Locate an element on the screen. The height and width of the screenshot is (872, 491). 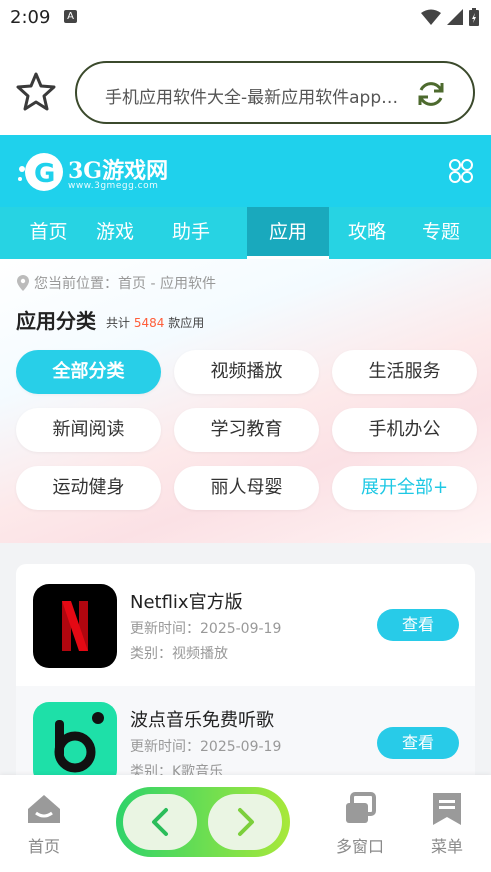
chip-expand-all: 展开全部+ is located at coordinates (404, 488).